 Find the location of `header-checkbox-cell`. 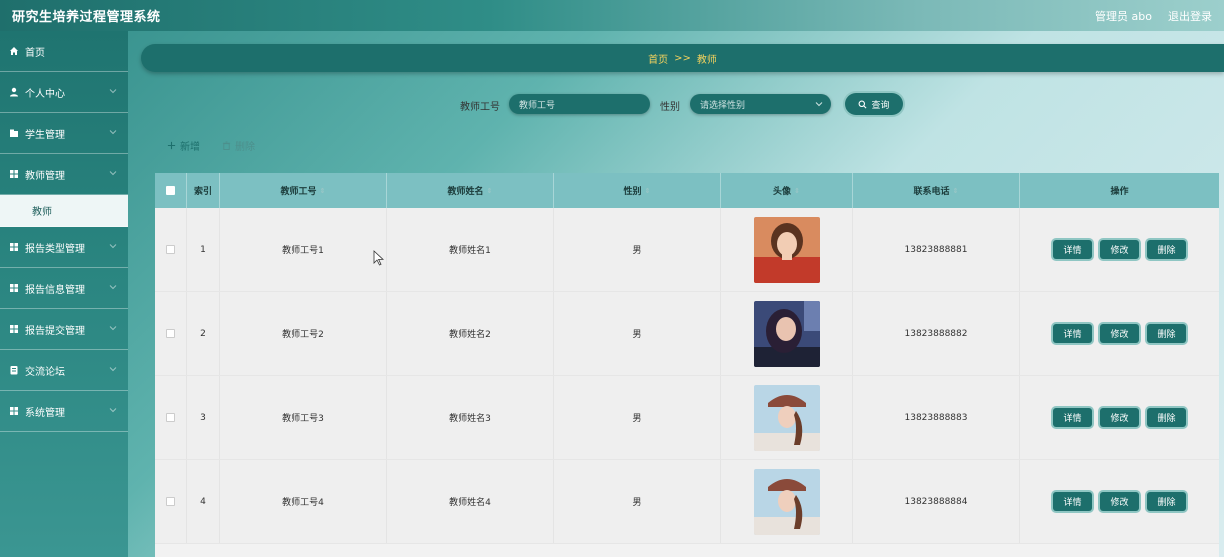

header-checkbox-cell is located at coordinates (171, 190).